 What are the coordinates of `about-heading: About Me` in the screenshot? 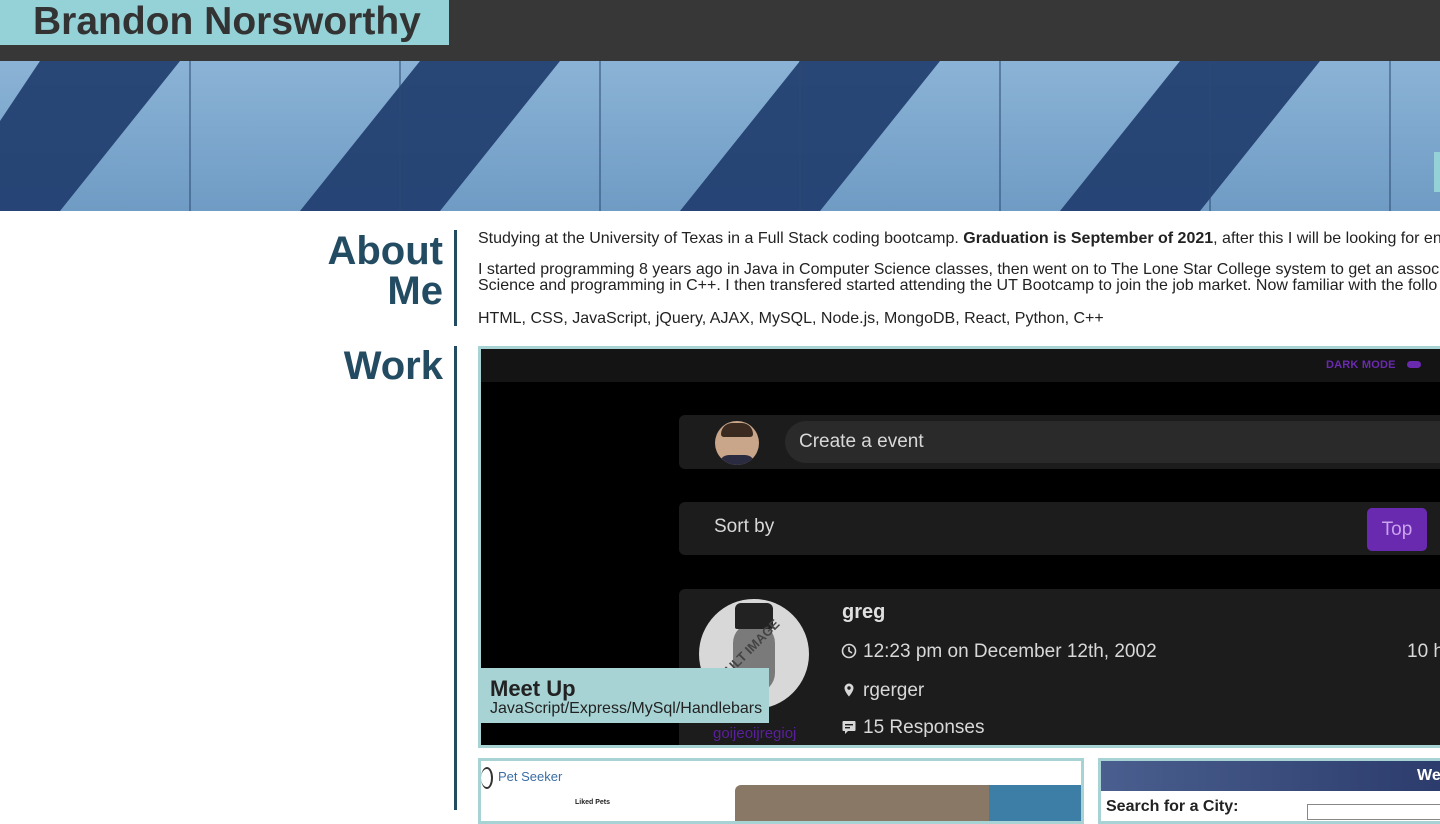 It's located at (385, 271).